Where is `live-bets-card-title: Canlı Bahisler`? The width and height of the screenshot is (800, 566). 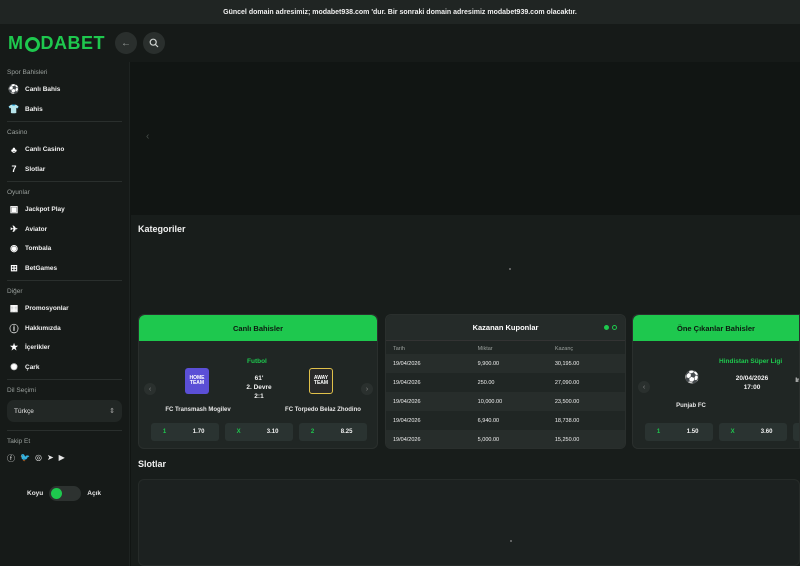
live-bets-card-title: Canlı Bahisler is located at coordinates (258, 328).